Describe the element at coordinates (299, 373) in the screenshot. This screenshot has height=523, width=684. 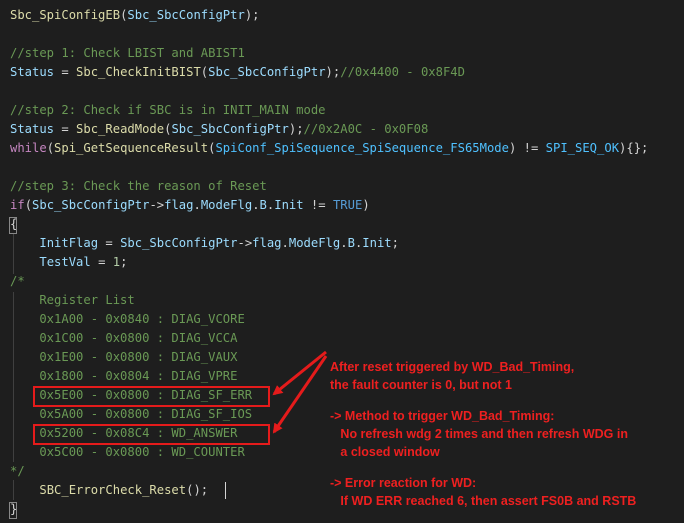
I see `arrow-to-diag-sf-err` at that location.